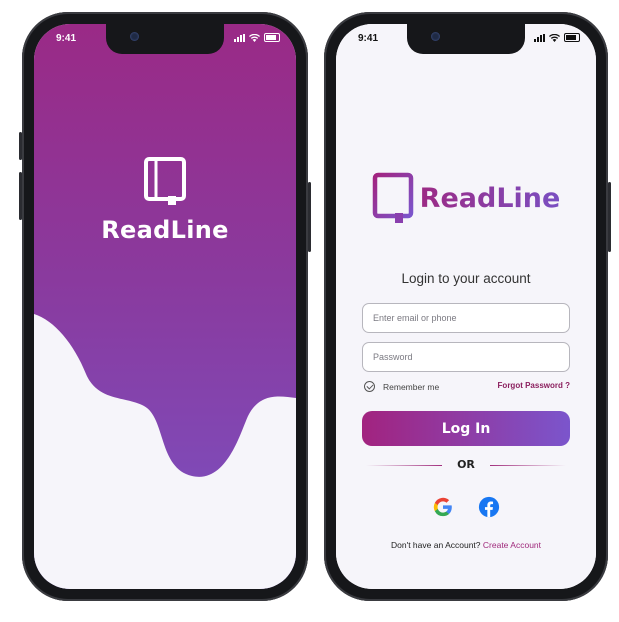  I want to click on remember-label: Remember me, so click(411, 387).